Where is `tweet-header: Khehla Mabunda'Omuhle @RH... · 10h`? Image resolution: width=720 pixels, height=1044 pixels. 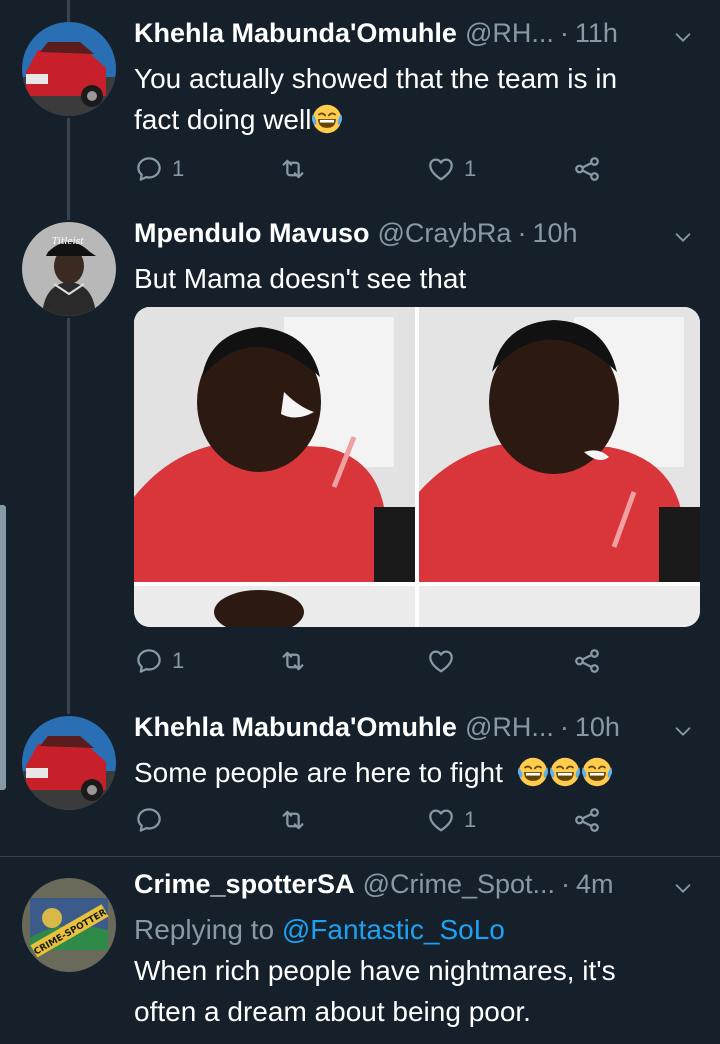
tweet-header: Khehla Mabunda'Omuhle @RH... · 10h is located at coordinates (420, 732).